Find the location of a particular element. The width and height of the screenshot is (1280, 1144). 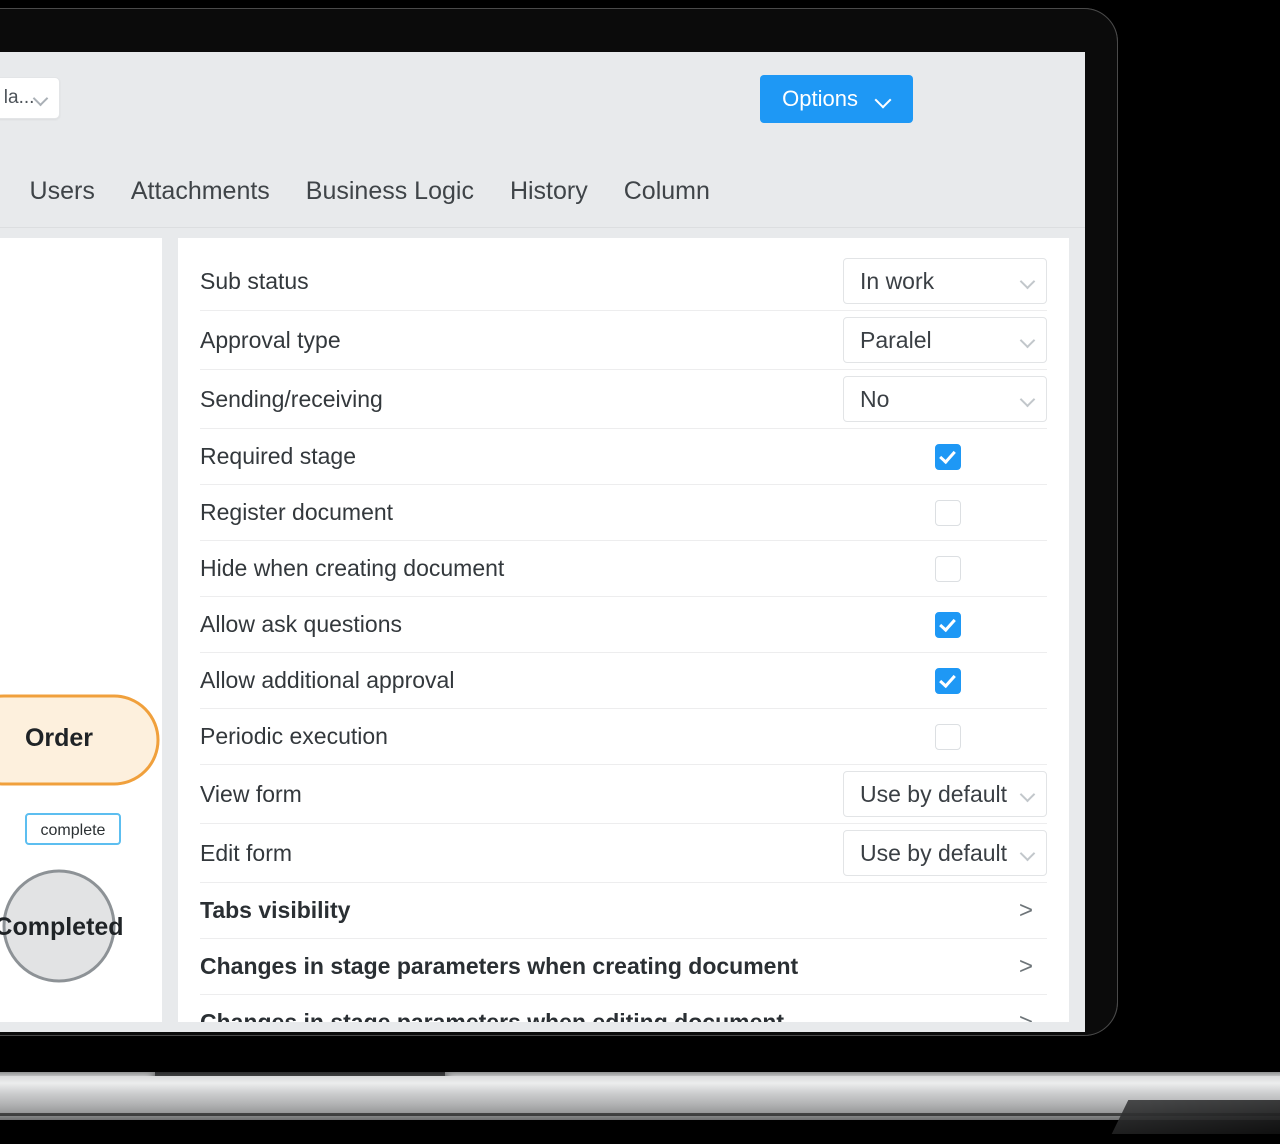

property-row-sub-status: Sub status In work is located at coordinates (623, 281).